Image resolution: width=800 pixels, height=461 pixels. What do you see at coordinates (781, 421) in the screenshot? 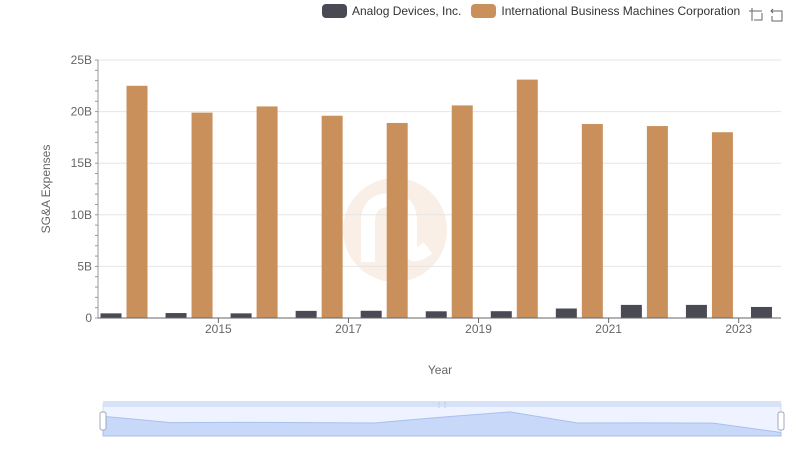
I see `zoom-handle-right` at bounding box center [781, 421].